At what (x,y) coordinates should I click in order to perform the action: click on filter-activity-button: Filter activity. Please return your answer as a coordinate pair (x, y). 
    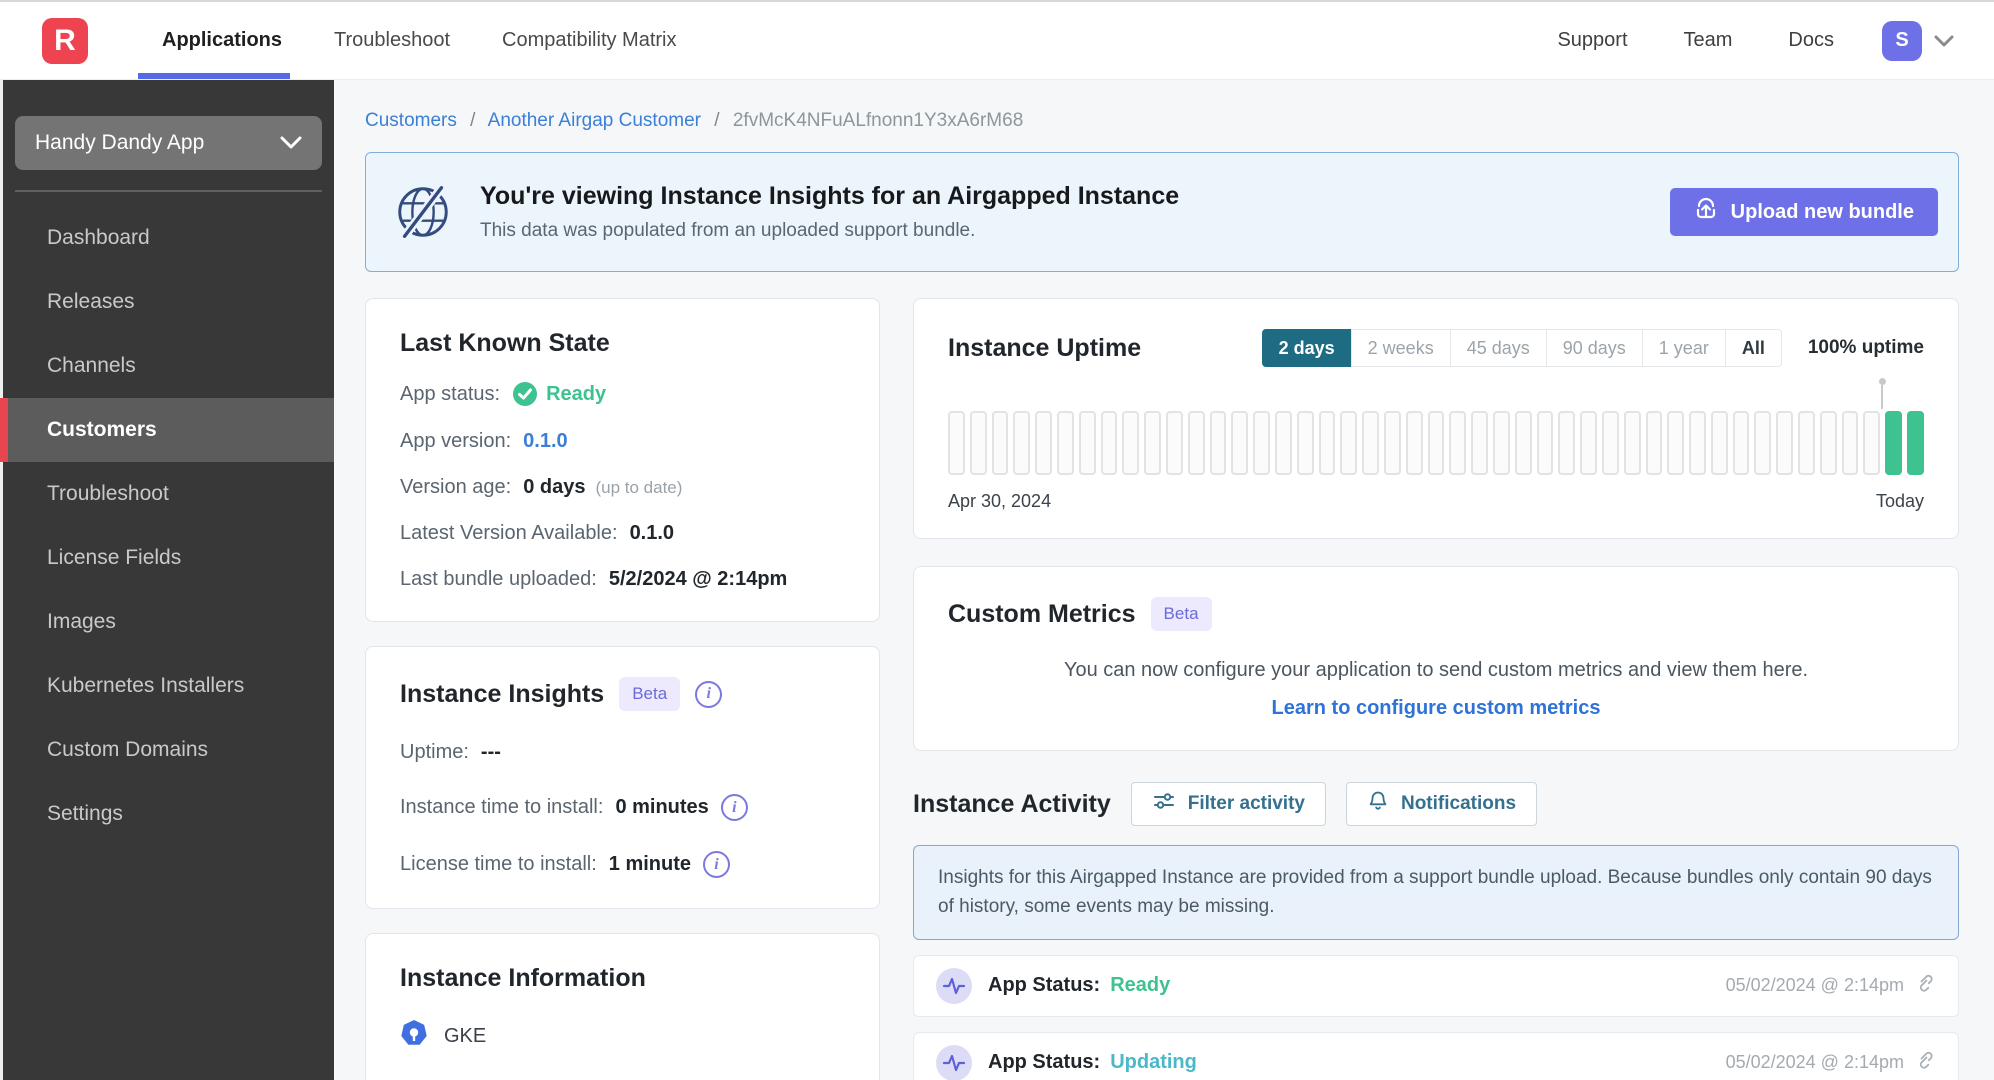
    Looking at the image, I should click on (1228, 804).